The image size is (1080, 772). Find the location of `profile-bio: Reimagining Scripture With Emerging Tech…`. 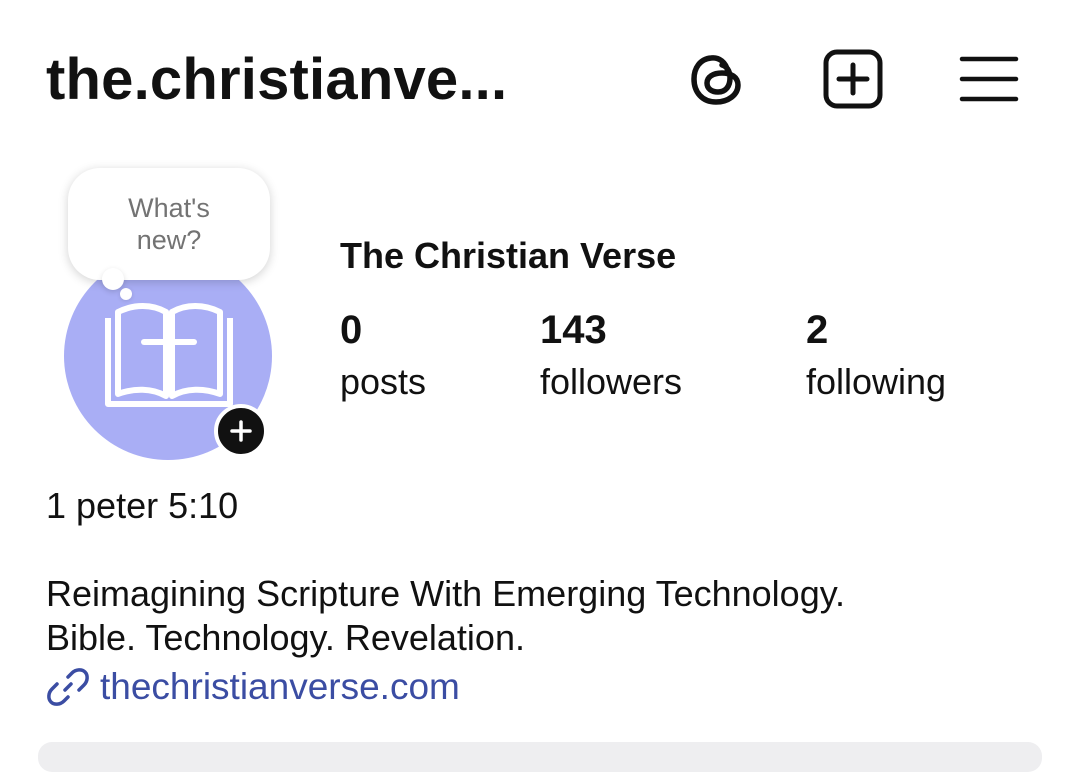

profile-bio: Reimagining Scripture With Emerging Tech… is located at coordinates (445, 616).